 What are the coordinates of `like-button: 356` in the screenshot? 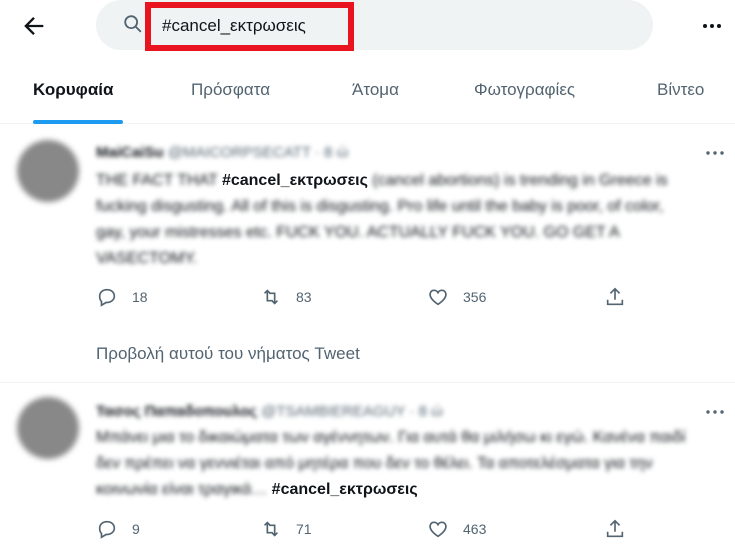 It's located at (456, 297).